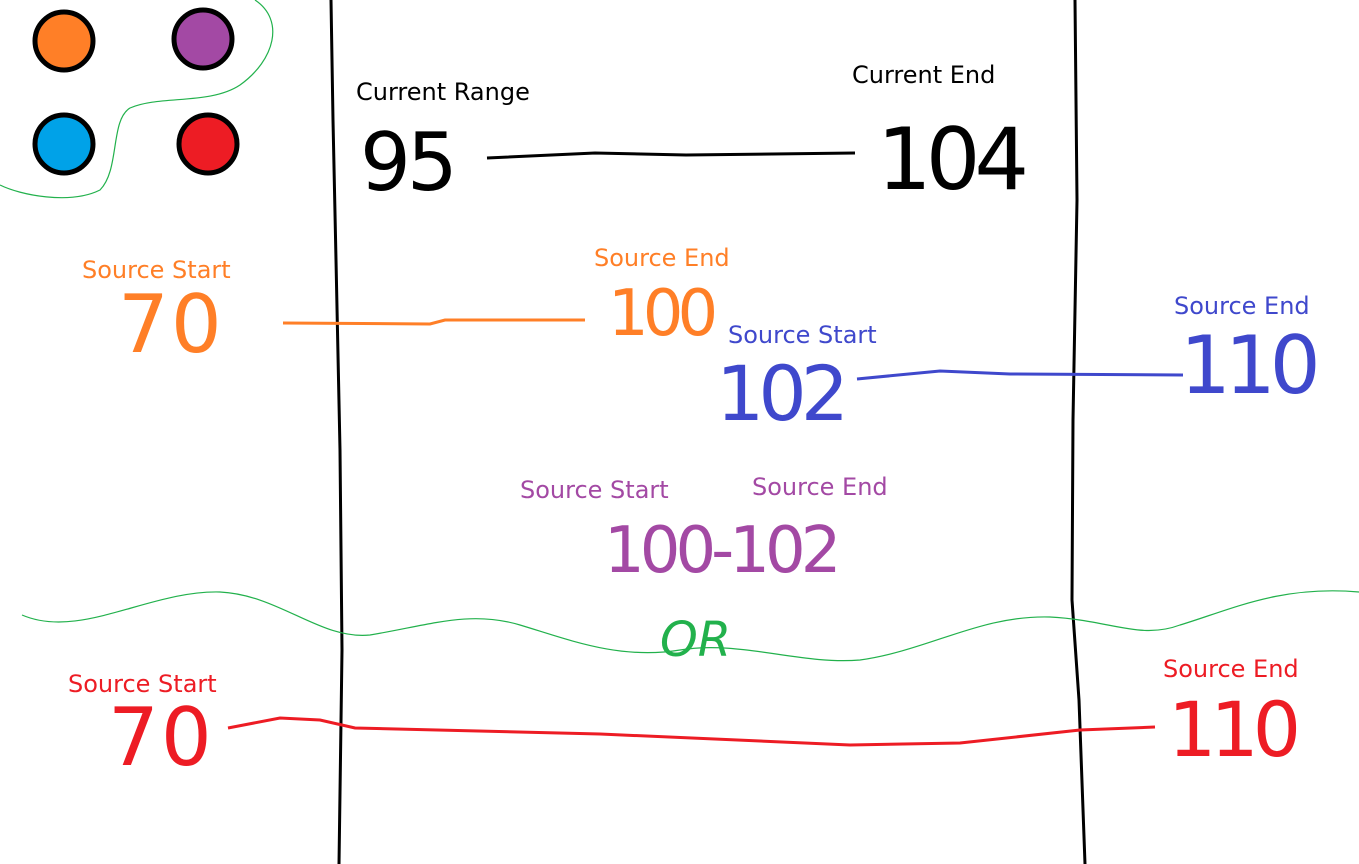  I want to click on legend-dot-red, so click(208, 144).